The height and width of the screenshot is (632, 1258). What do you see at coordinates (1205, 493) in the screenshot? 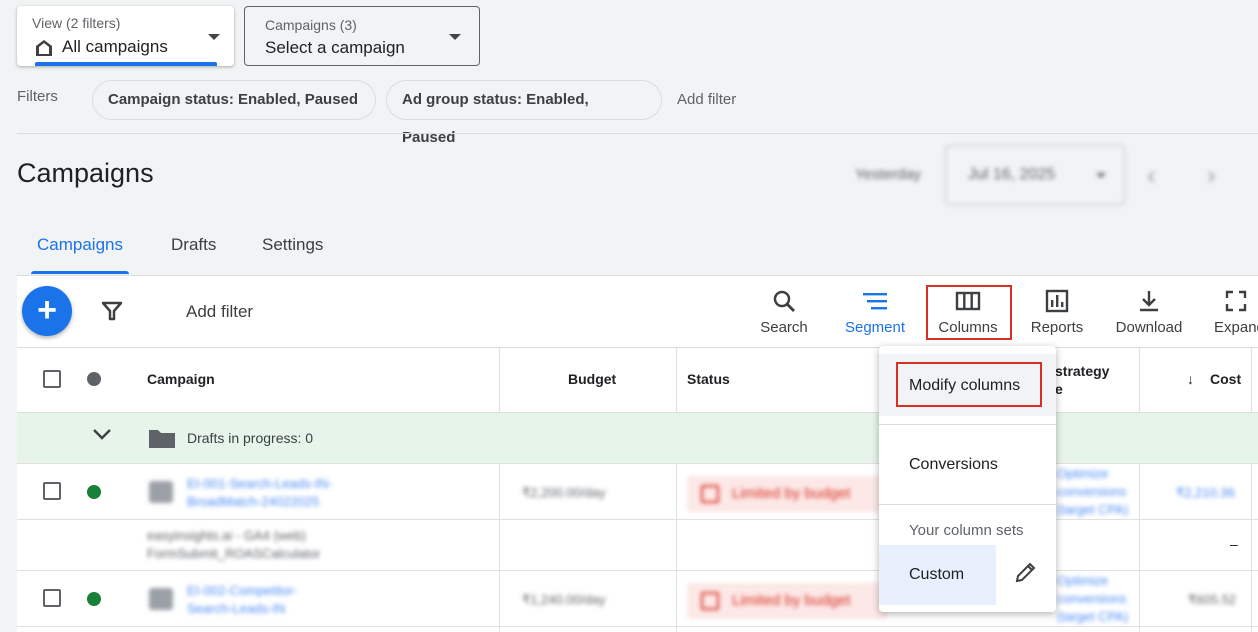
I see `cost-value: ₹2,210.36` at bounding box center [1205, 493].